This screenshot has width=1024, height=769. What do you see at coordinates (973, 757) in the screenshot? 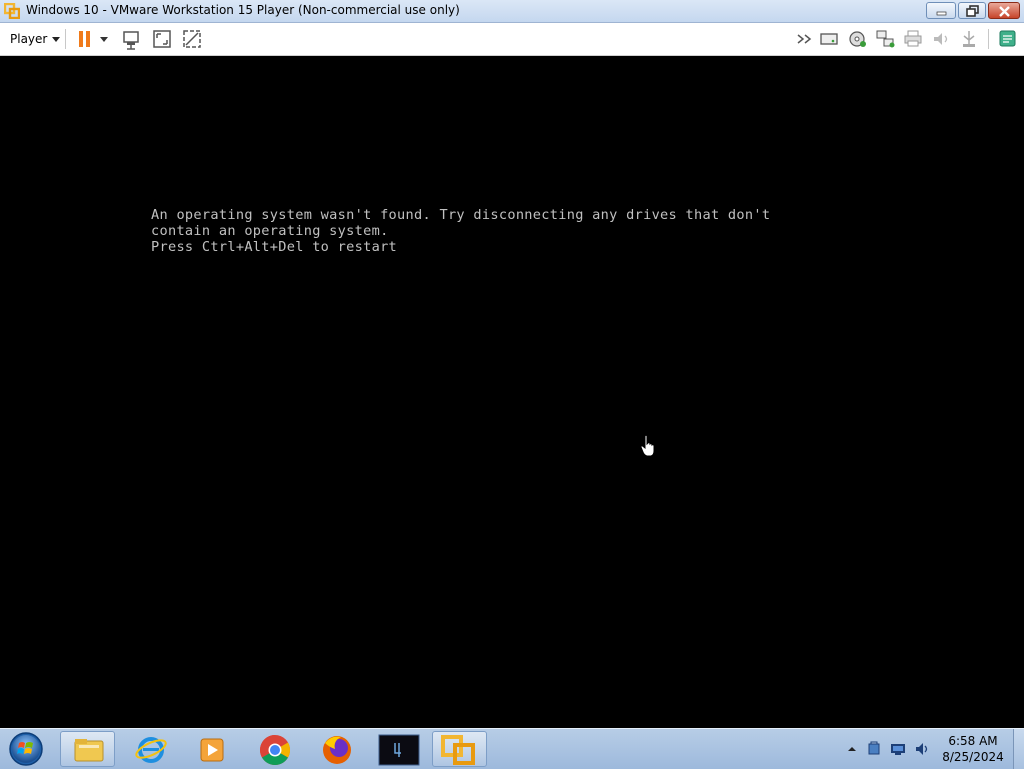
I see `clock-date: 8/25/2024` at bounding box center [973, 757].